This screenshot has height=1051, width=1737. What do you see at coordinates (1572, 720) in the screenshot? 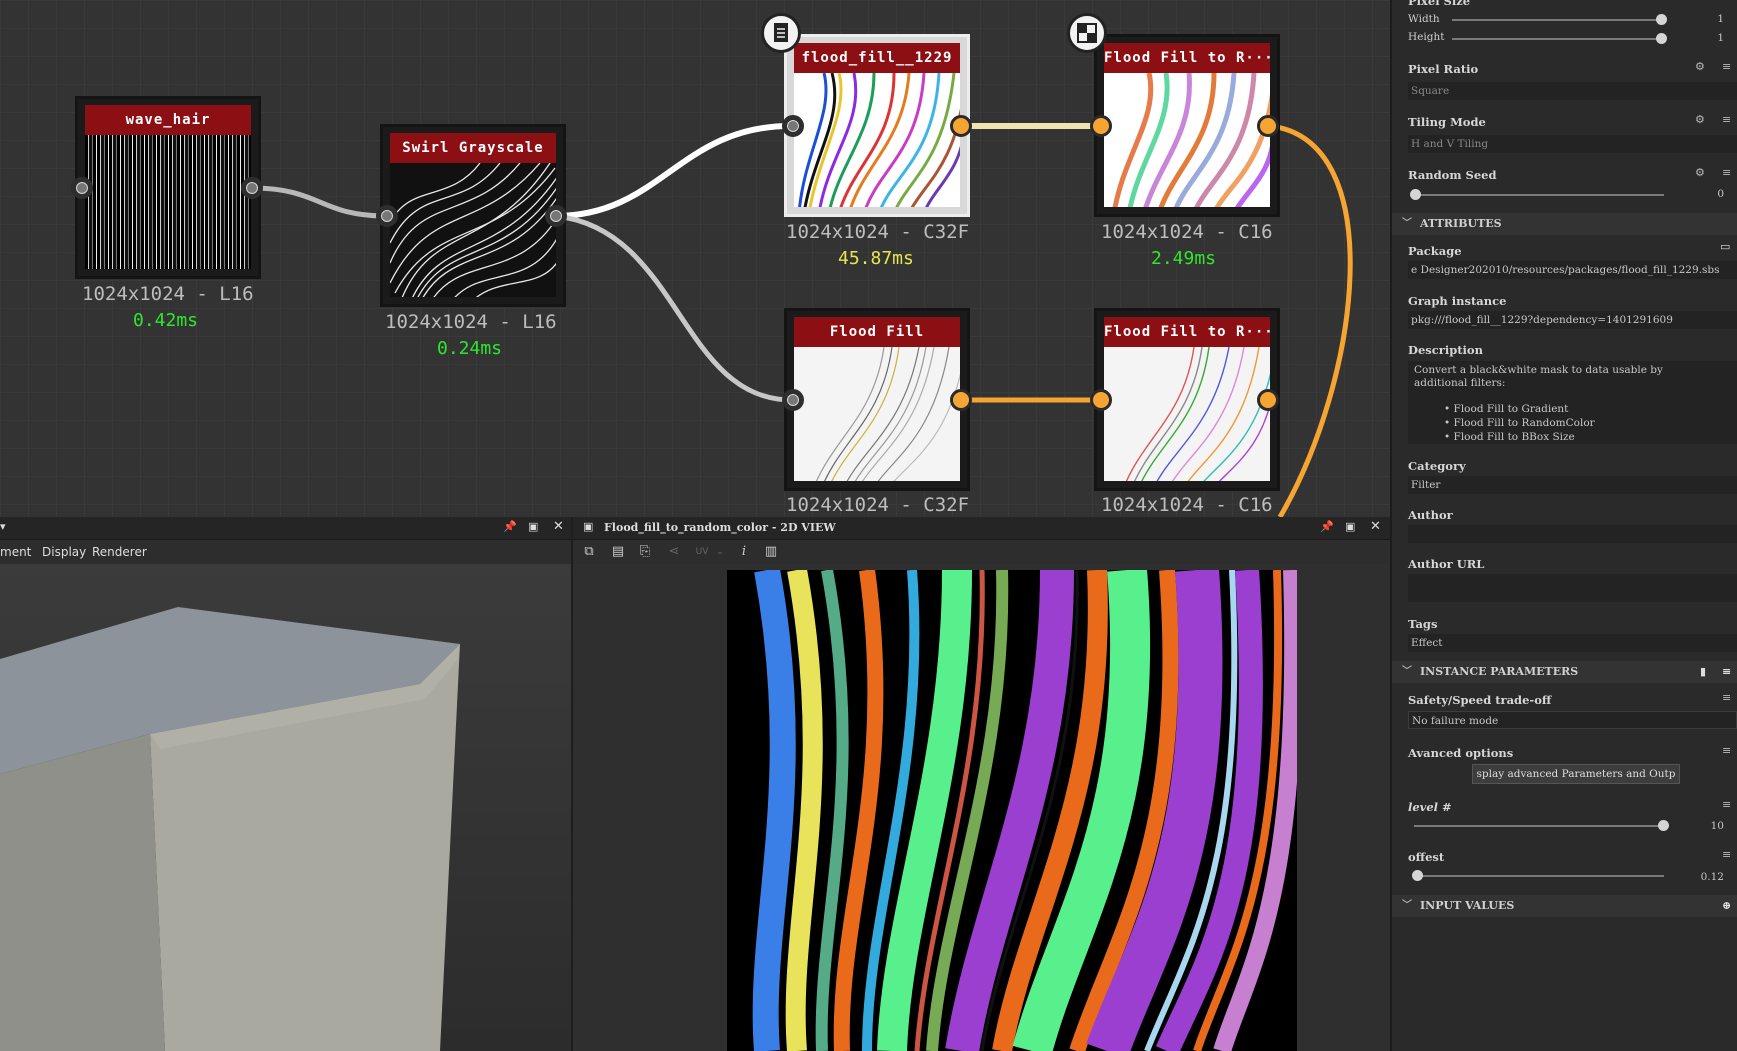
I see `safety-speed-select: No failure mode` at bounding box center [1572, 720].